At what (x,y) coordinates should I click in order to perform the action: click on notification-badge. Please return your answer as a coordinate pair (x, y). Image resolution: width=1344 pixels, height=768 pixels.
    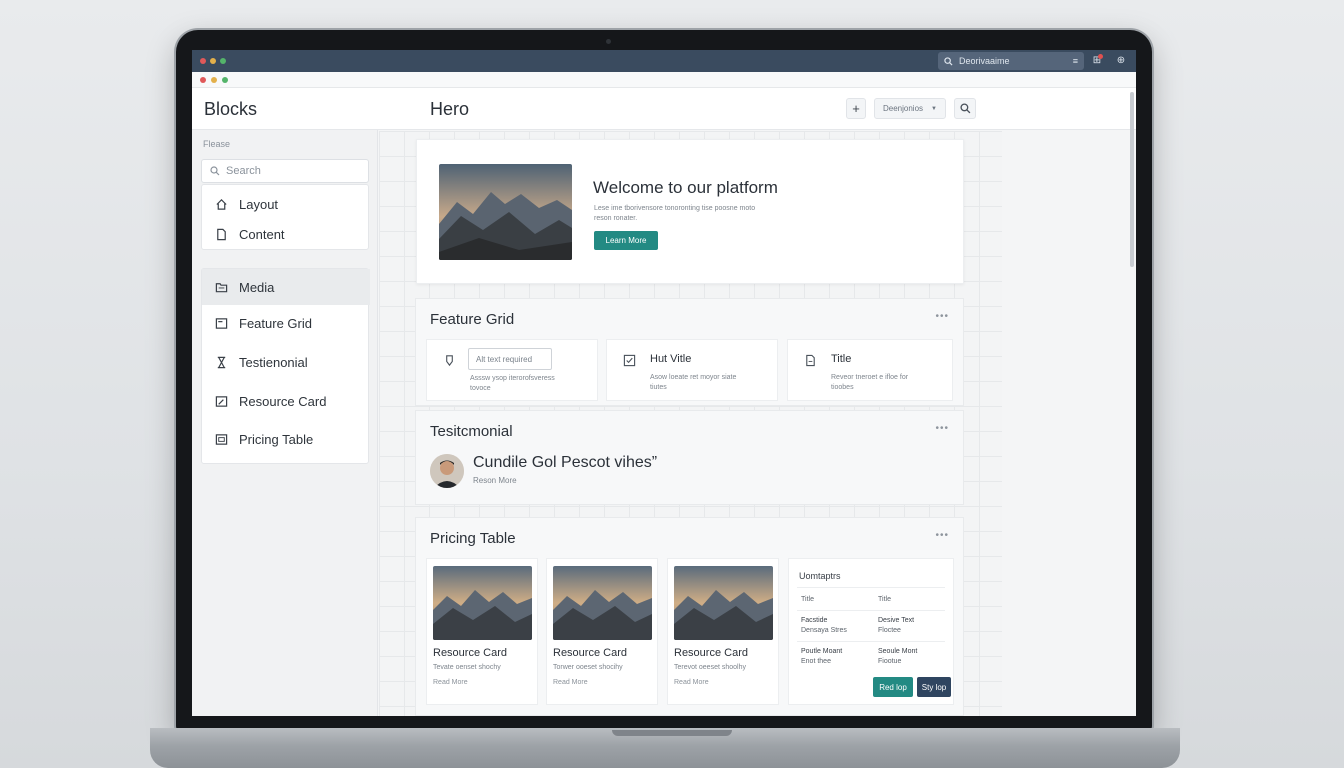
    Looking at the image, I should click on (1100, 56).